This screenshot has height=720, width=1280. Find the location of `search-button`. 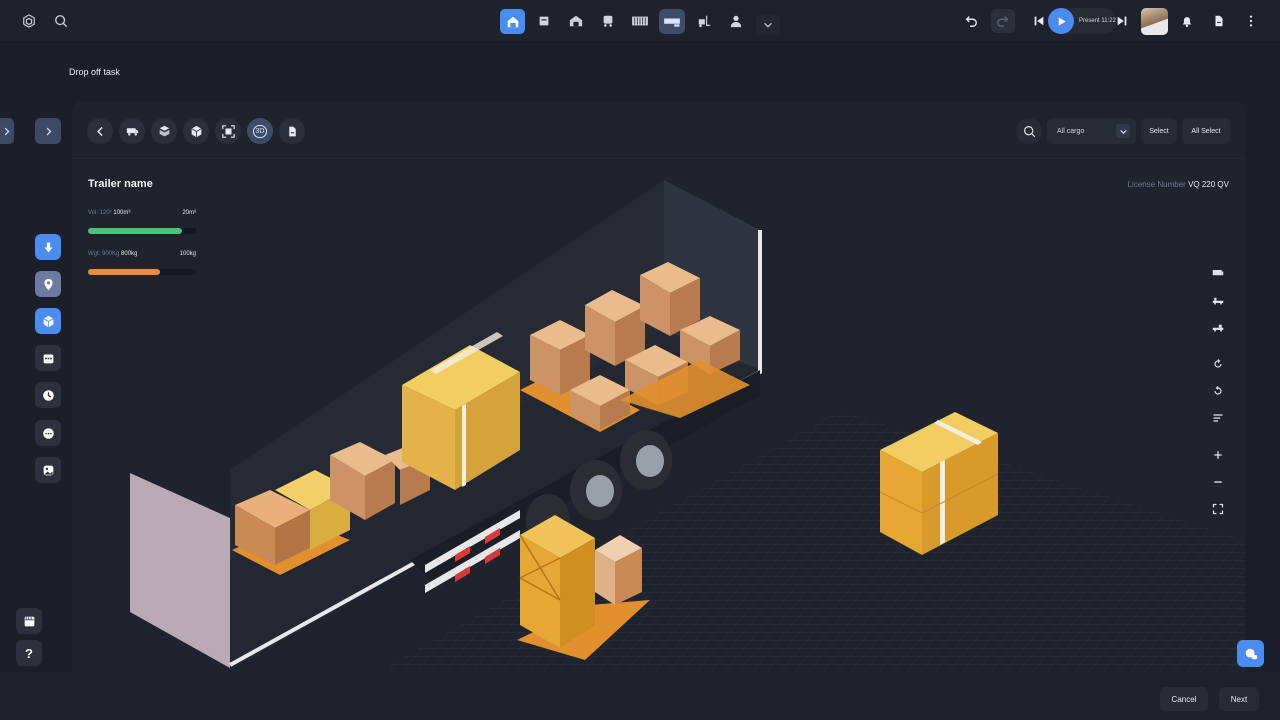

search-button is located at coordinates (1029, 131).